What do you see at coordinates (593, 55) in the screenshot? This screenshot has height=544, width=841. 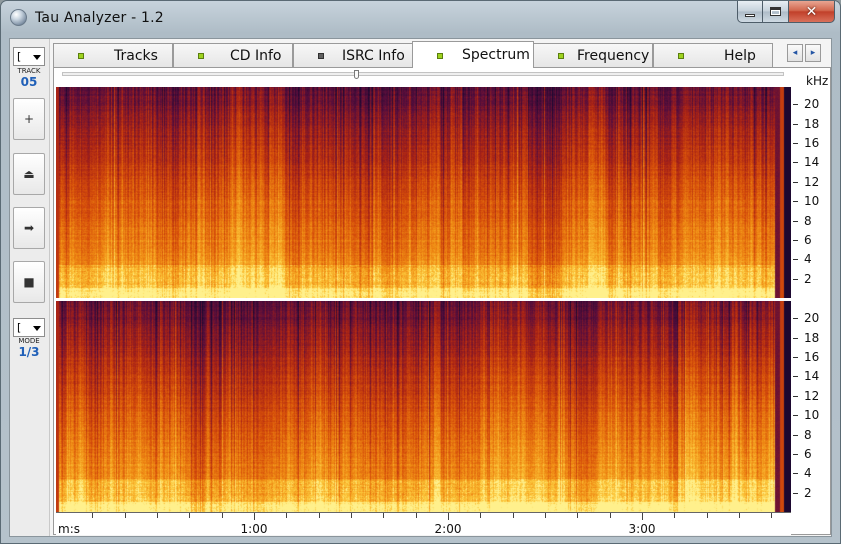 I see `tab-frequency: Frequency` at bounding box center [593, 55].